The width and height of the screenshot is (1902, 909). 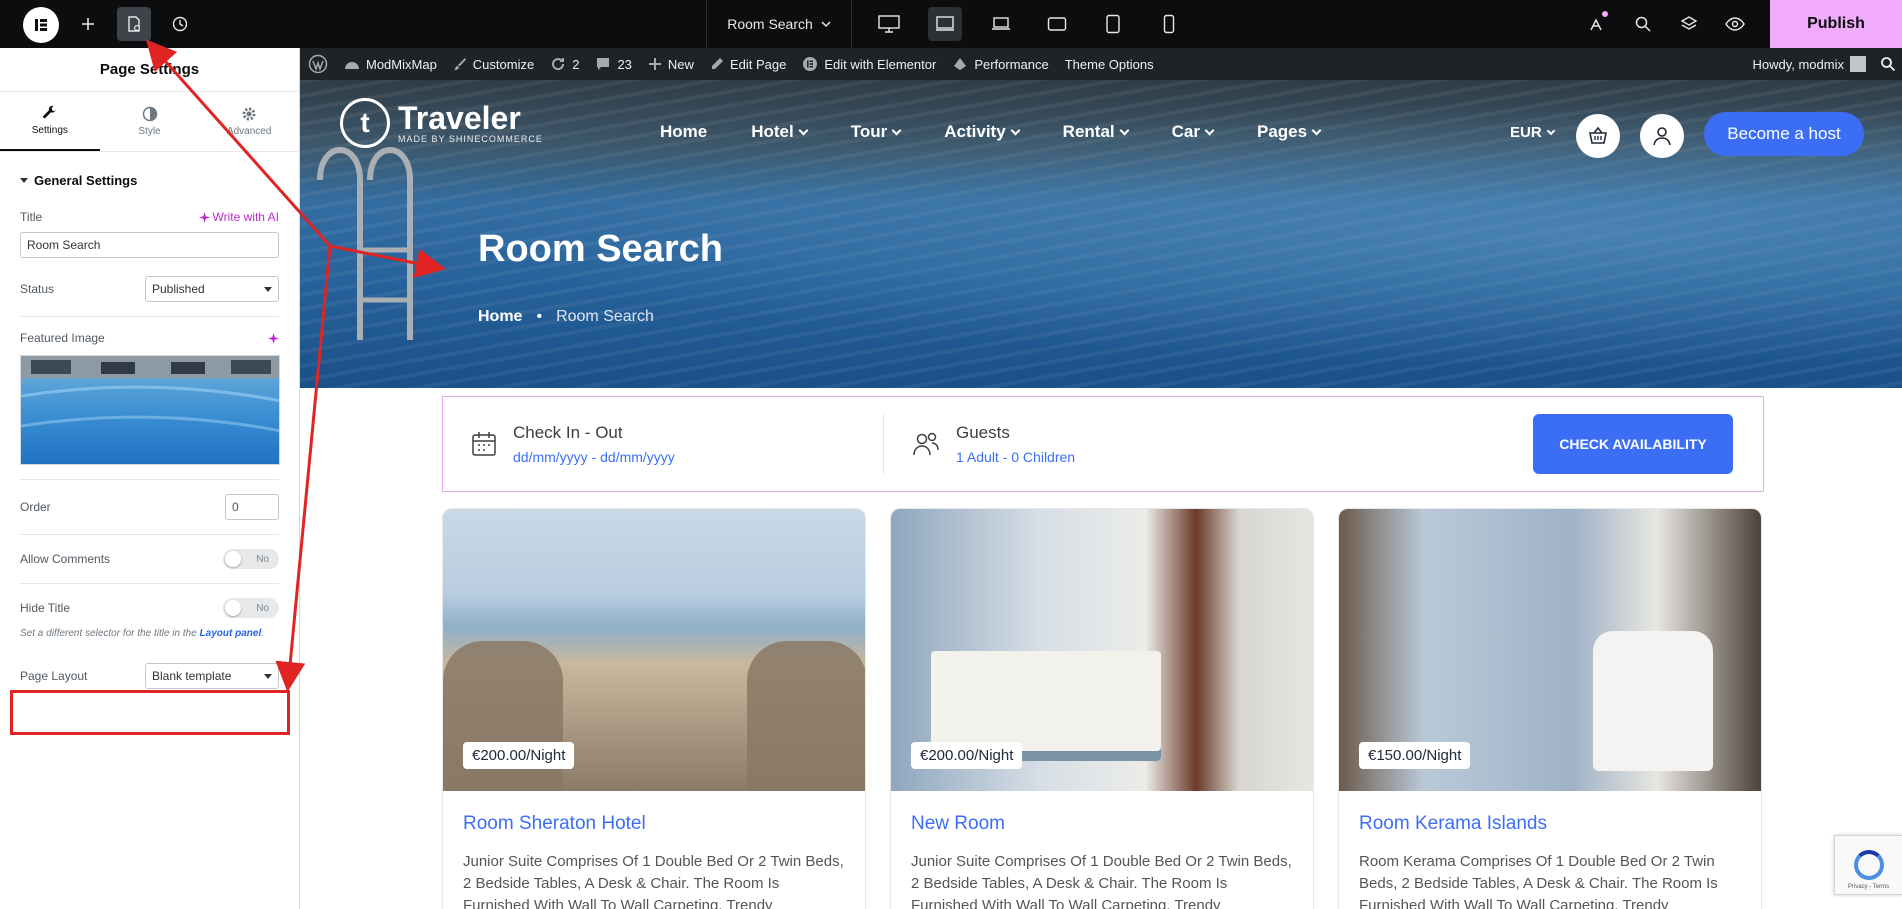 What do you see at coordinates (150, 410) in the screenshot?
I see `featured-image-thumbnail` at bounding box center [150, 410].